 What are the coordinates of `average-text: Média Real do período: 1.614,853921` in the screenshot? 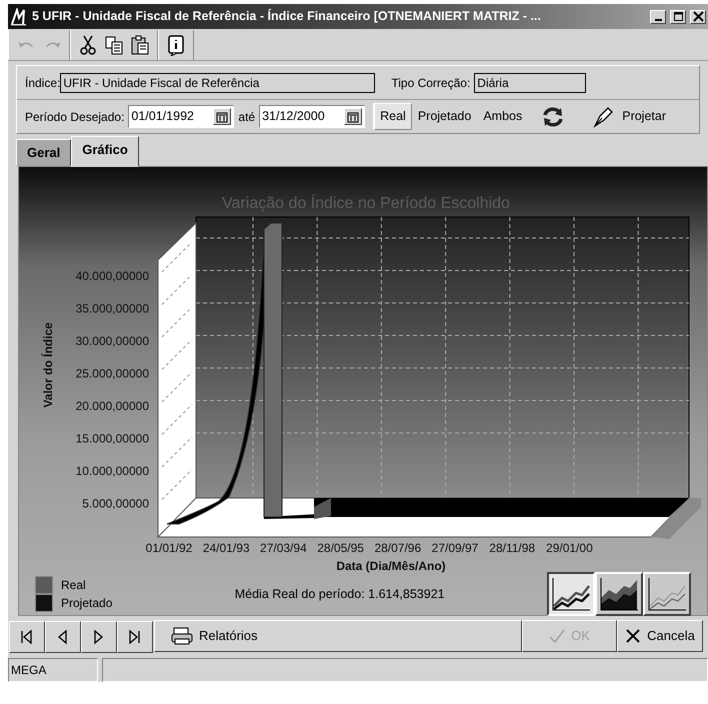 It's located at (339, 594).